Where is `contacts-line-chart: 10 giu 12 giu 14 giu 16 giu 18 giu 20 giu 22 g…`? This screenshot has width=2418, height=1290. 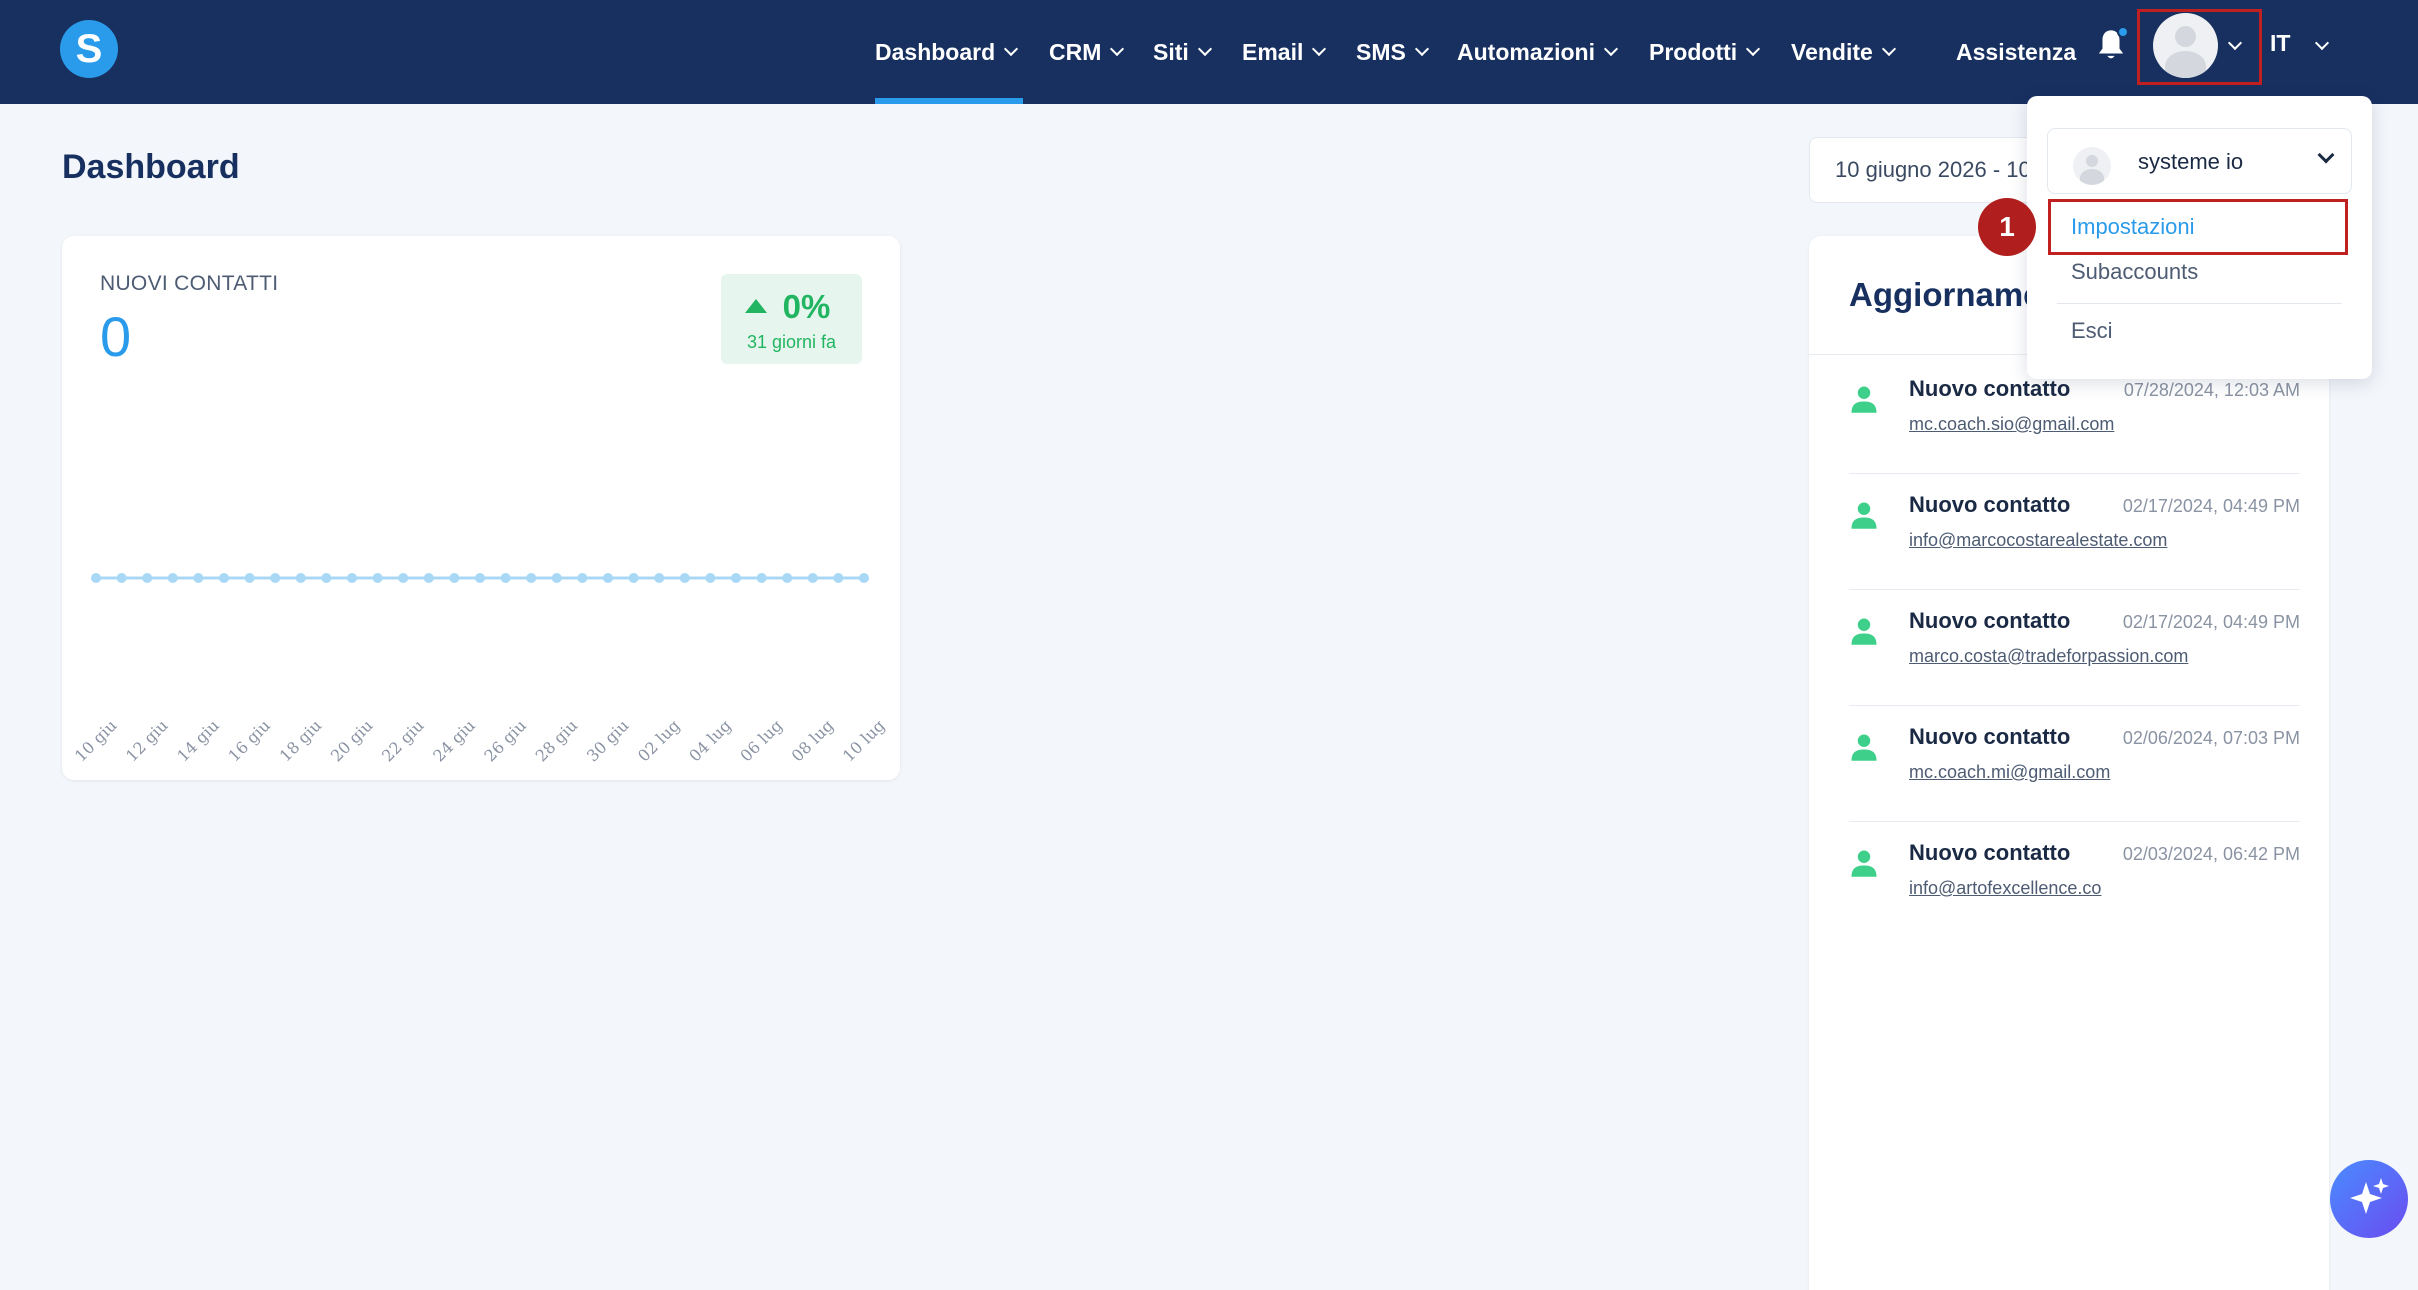
contacts-line-chart: 10 giu 12 giu 14 giu 16 giu 18 giu 20 giu 22 g… is located at coordinates (480, 669).